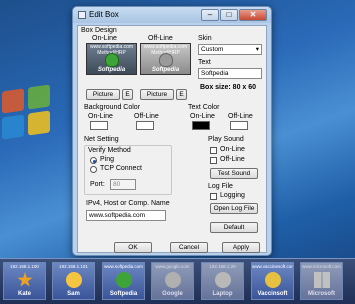  What do you see at coordinates (229, 15) in the screenshot?
I see `maximize-button: □` at bounding box center [229, 15].